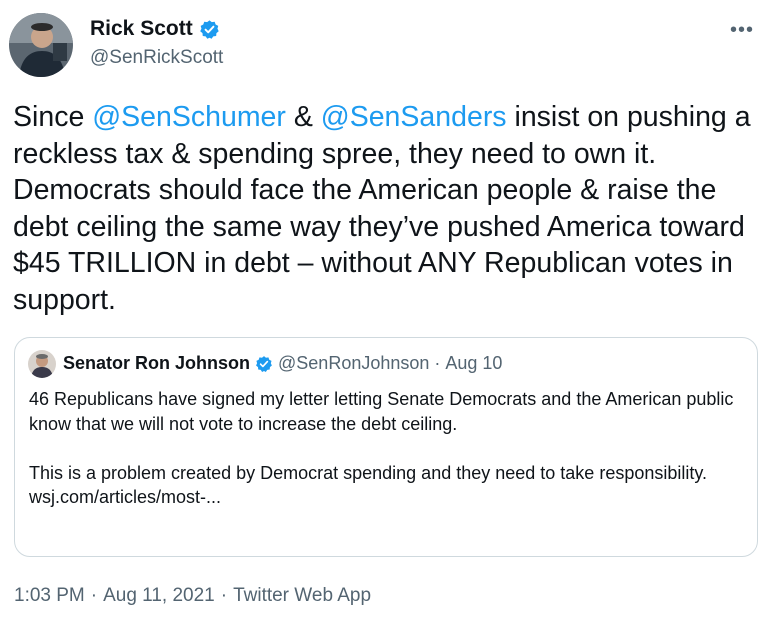 This screenshot has height=624, width=768. Describe the element at coordinates (156, 58) in the screenshot. I see `author-handle: @SenRickScott` at that location.